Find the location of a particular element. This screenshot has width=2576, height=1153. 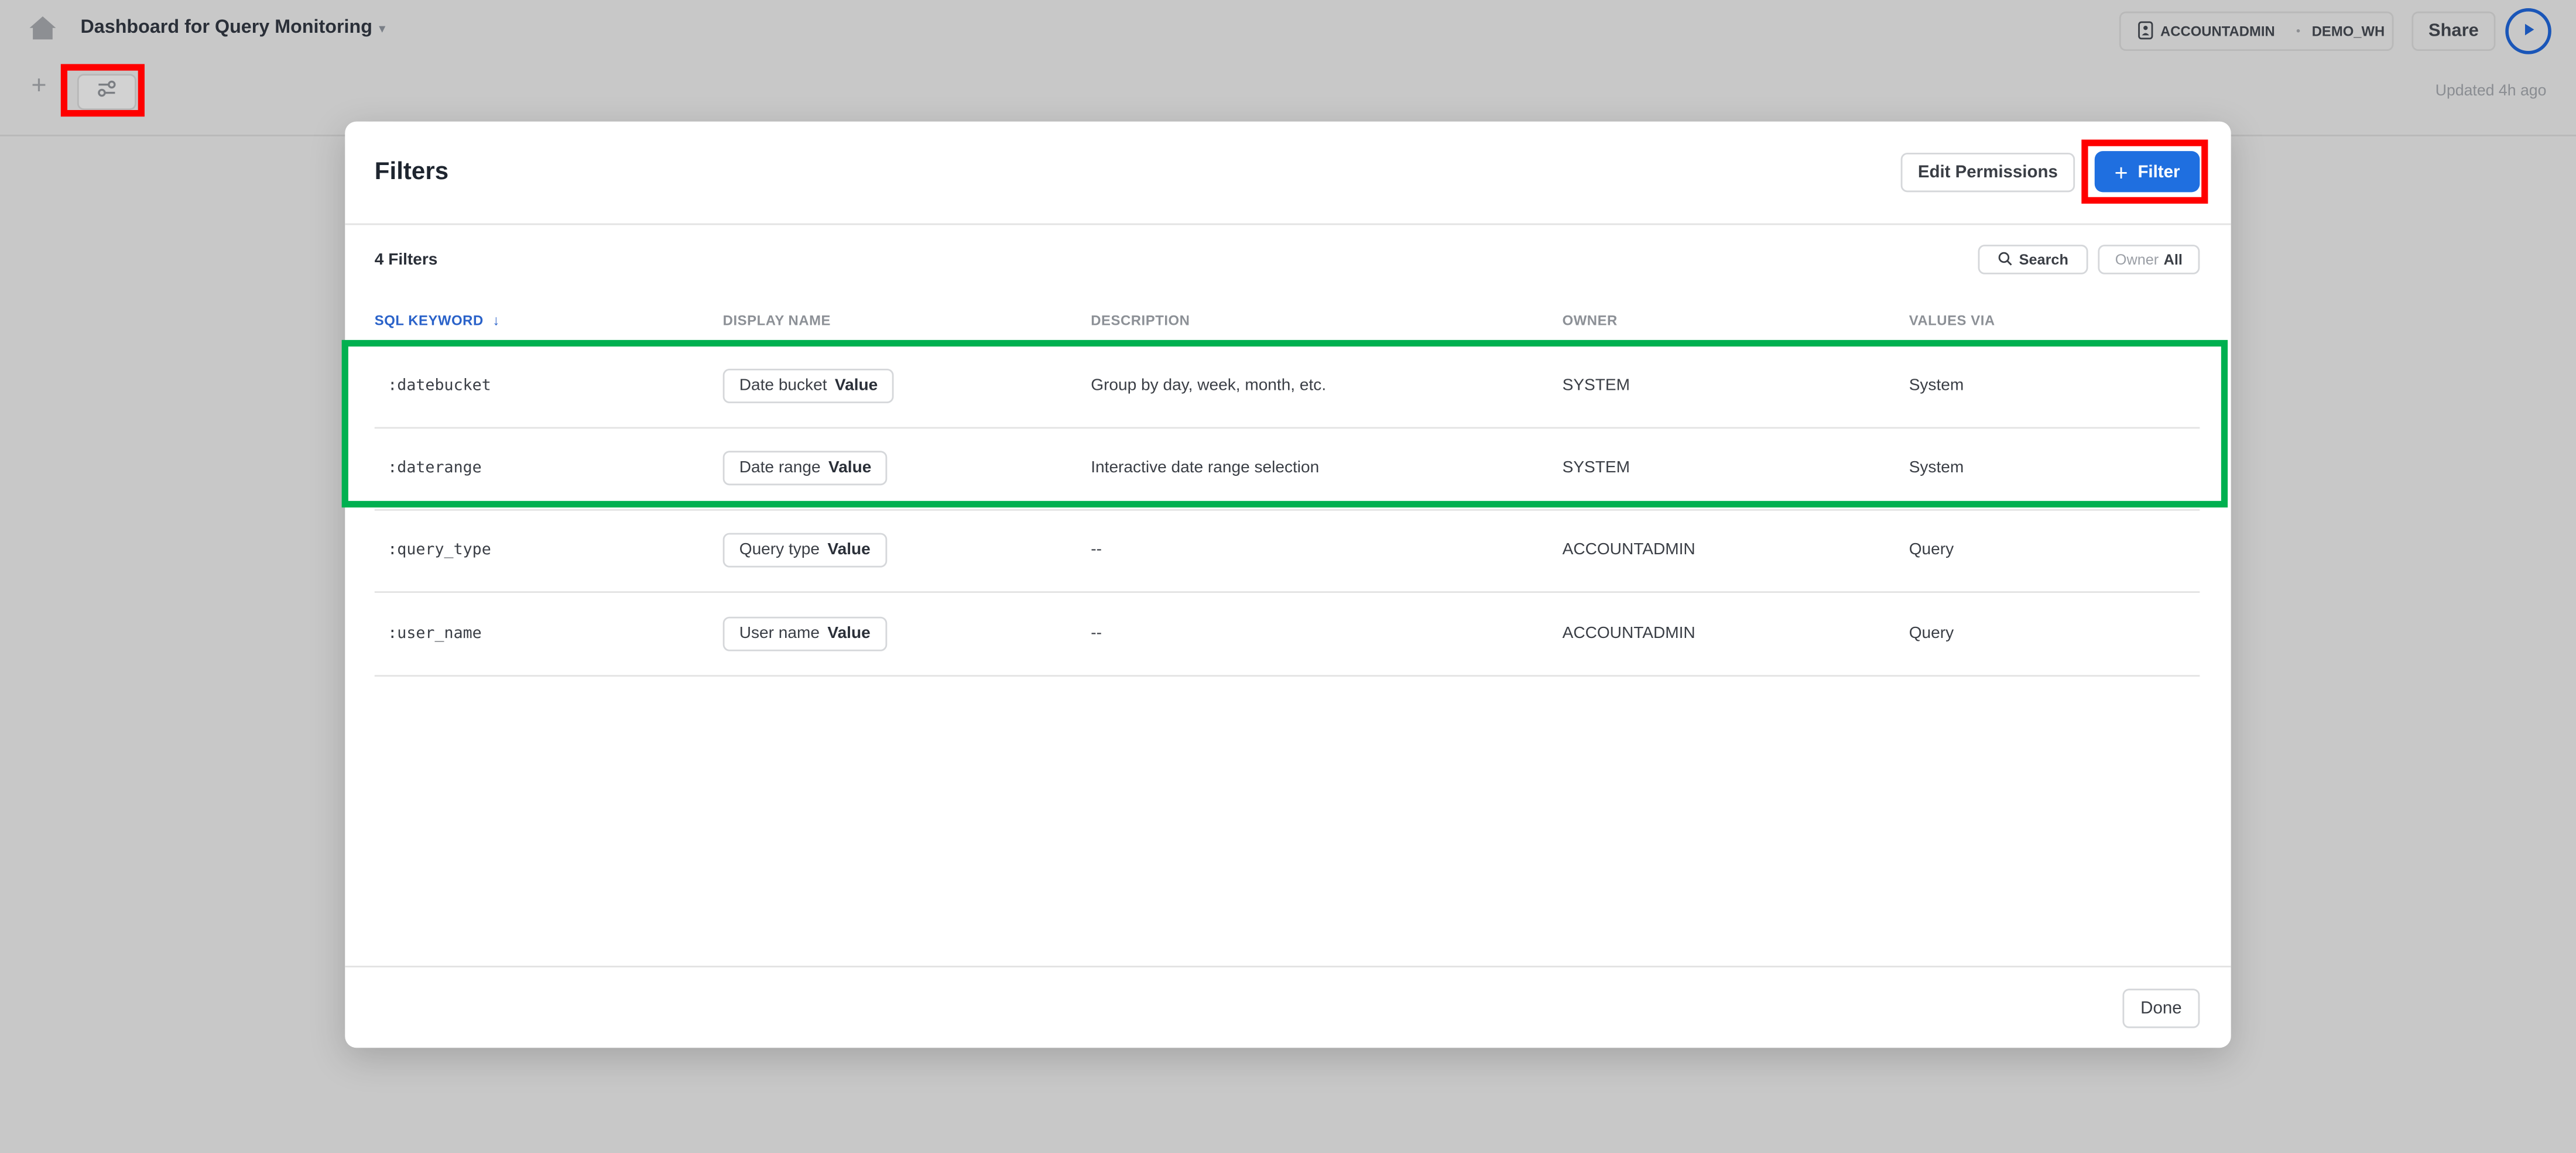

chevron-down-icon: ▾ is located at coordinates (382, 28).